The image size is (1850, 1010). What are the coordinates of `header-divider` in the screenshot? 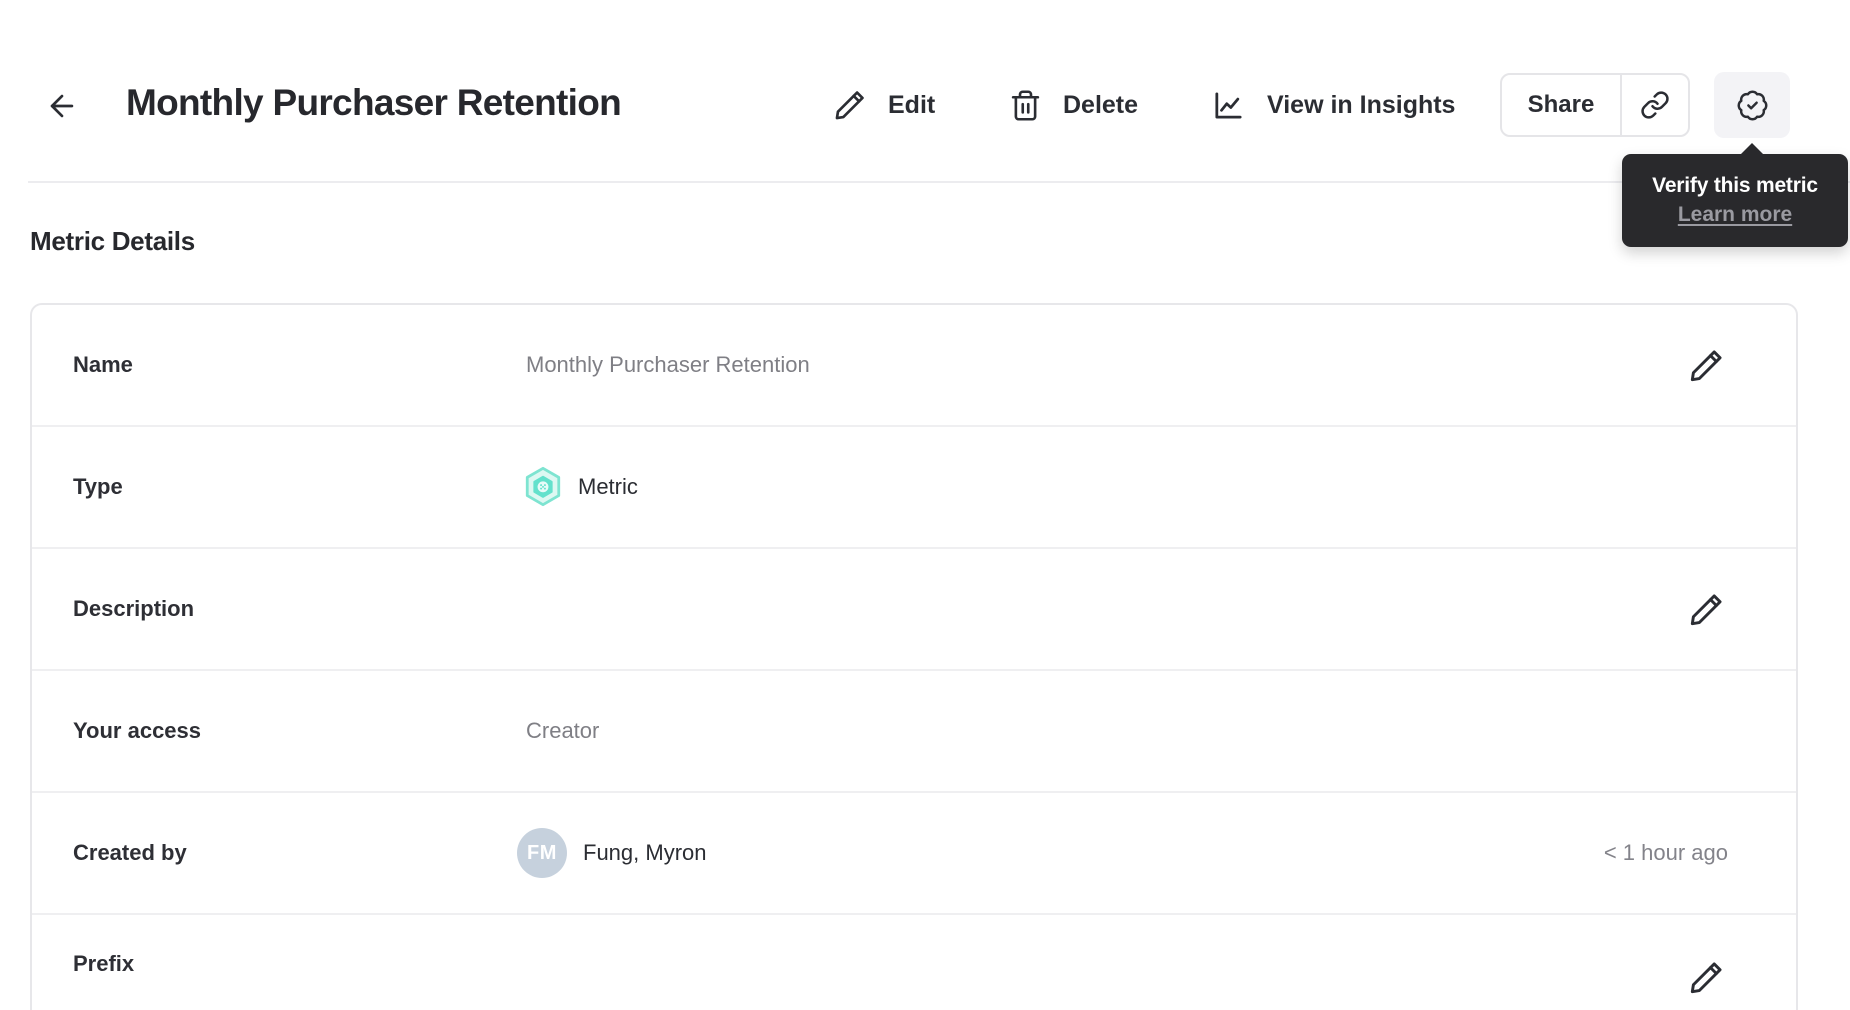 It's located at (939, 182).